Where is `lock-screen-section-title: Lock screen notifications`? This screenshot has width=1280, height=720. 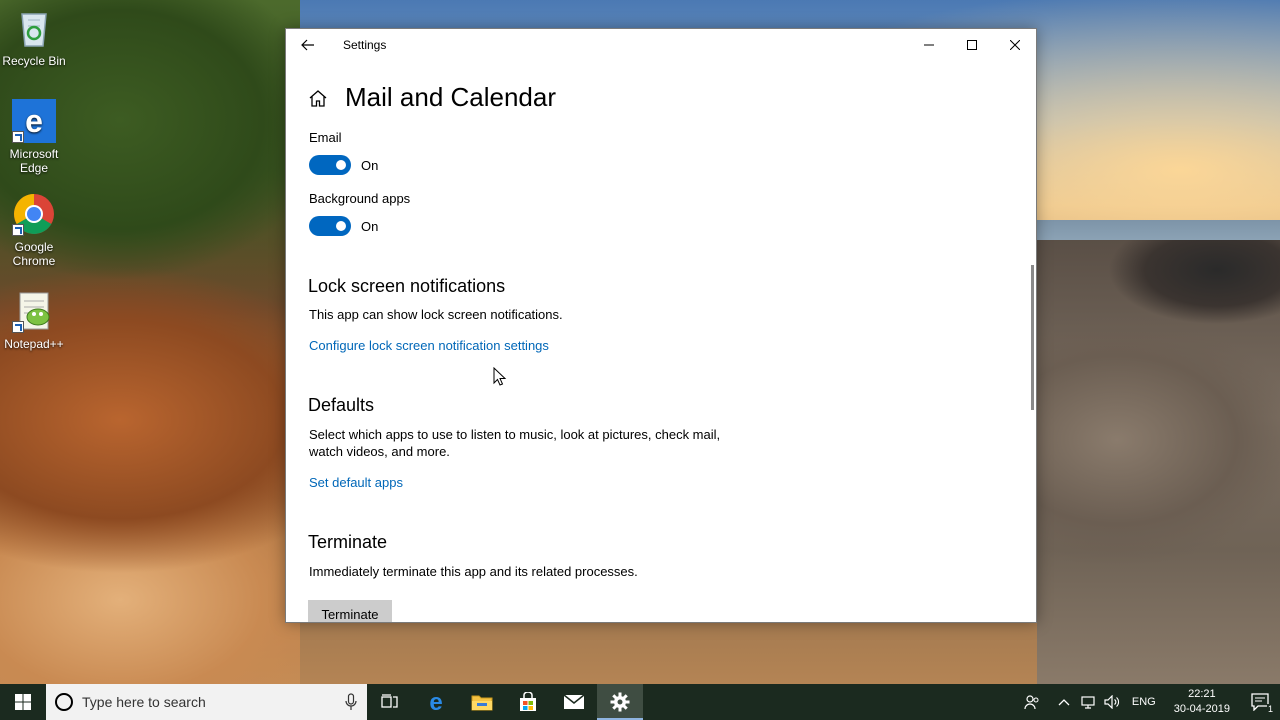
lock-screen-section-title: Lock screen notifications is located at coordinates (407, 286).